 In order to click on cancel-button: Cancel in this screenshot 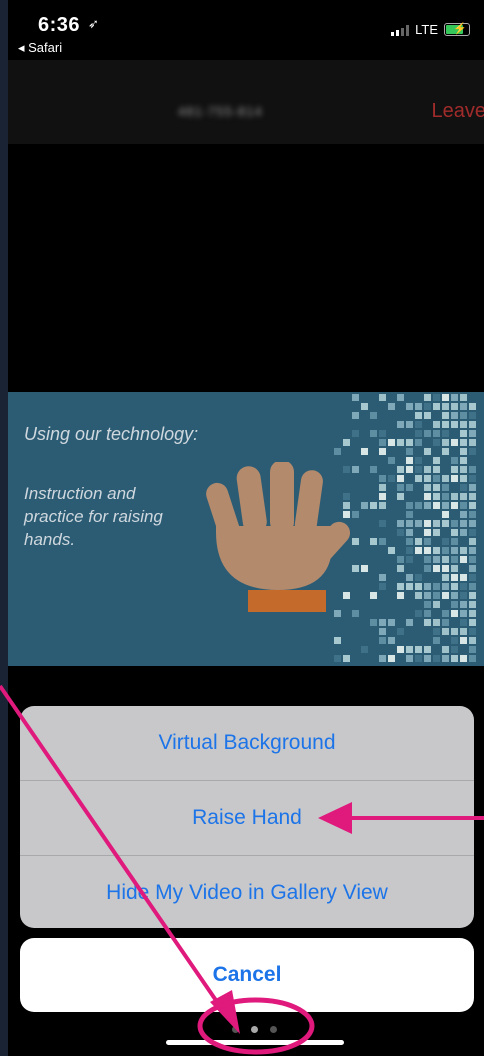, I will do `click(247, 975)`.